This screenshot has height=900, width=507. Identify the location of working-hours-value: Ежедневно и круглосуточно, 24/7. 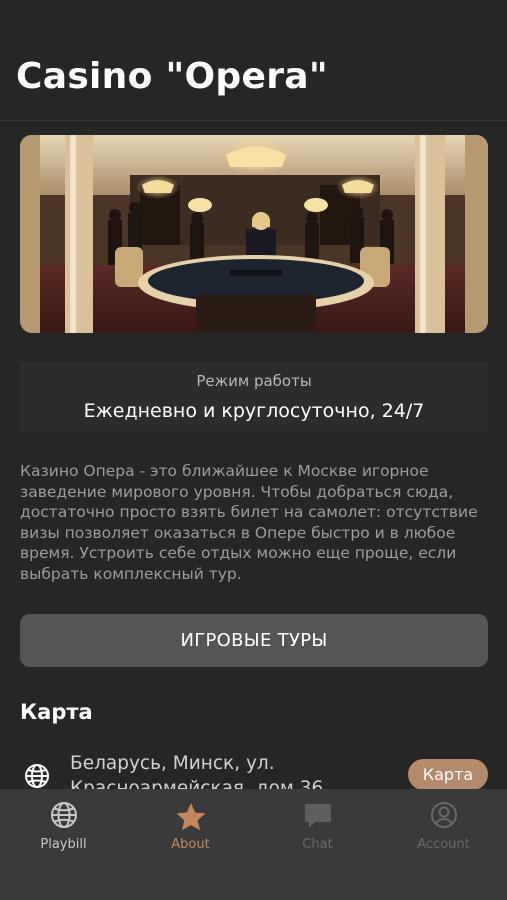
(254, 411).